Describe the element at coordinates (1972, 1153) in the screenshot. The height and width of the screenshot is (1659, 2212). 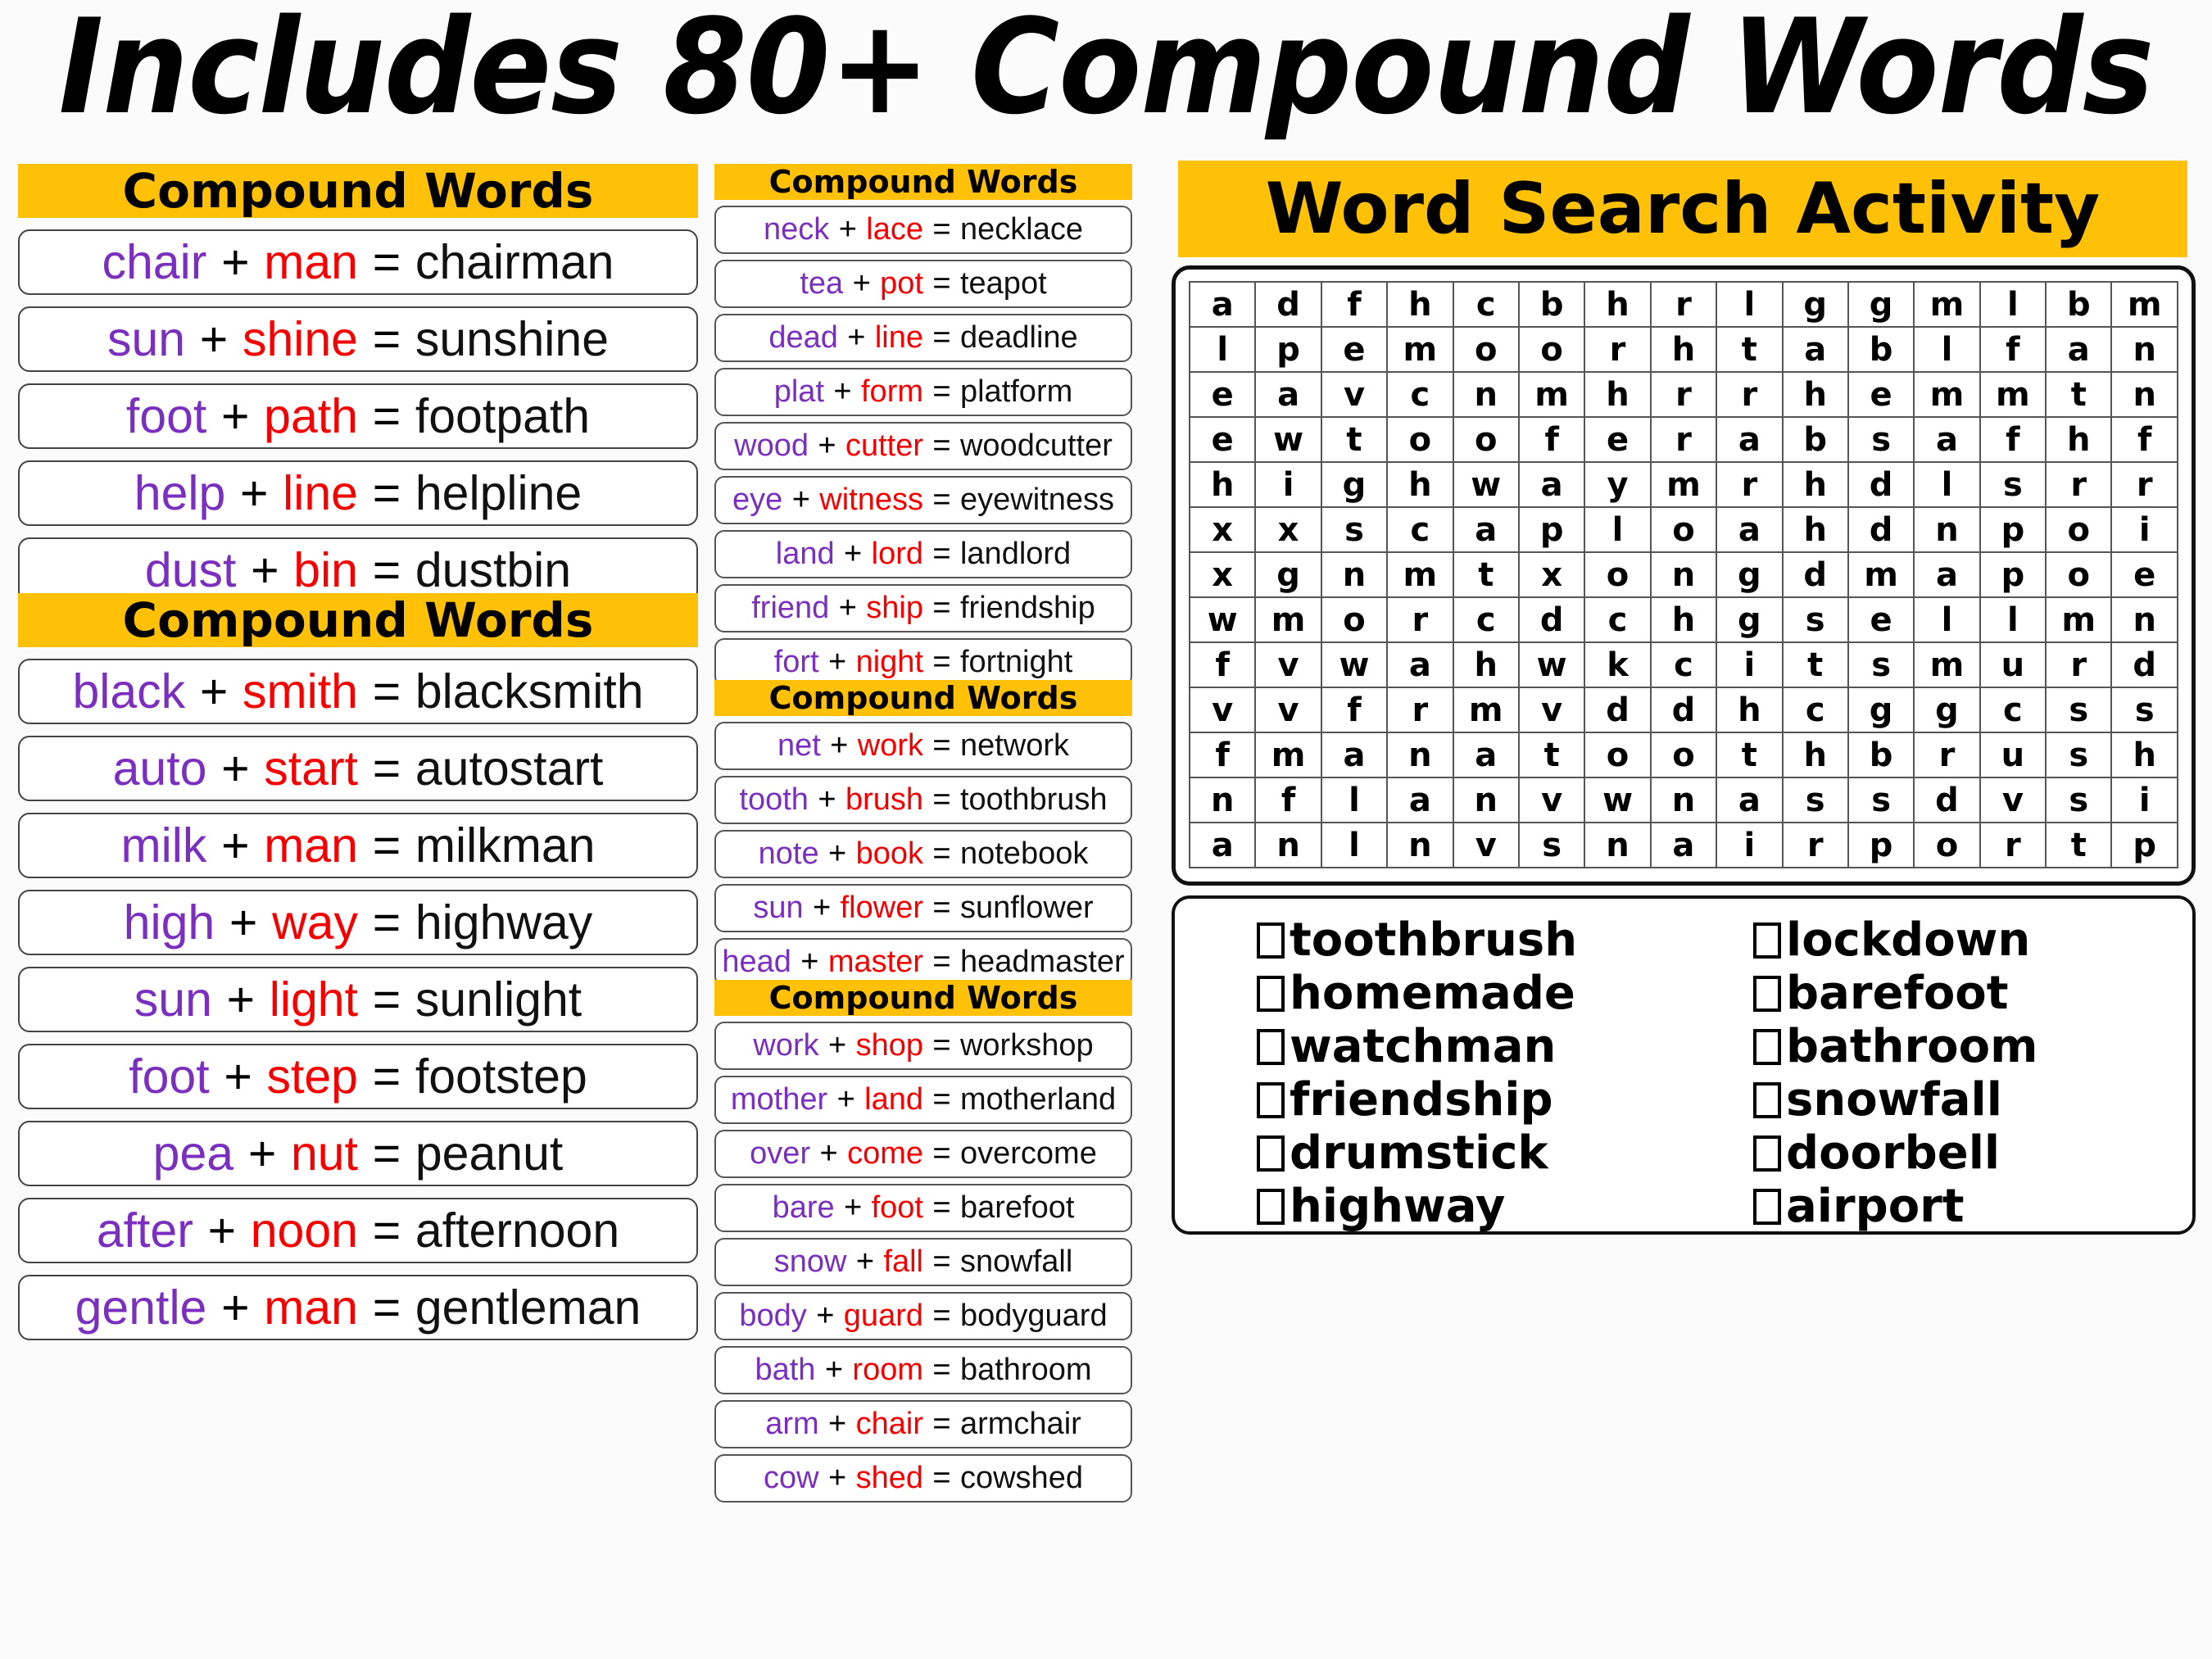
I see `word-list-item: doorbell` at that location.